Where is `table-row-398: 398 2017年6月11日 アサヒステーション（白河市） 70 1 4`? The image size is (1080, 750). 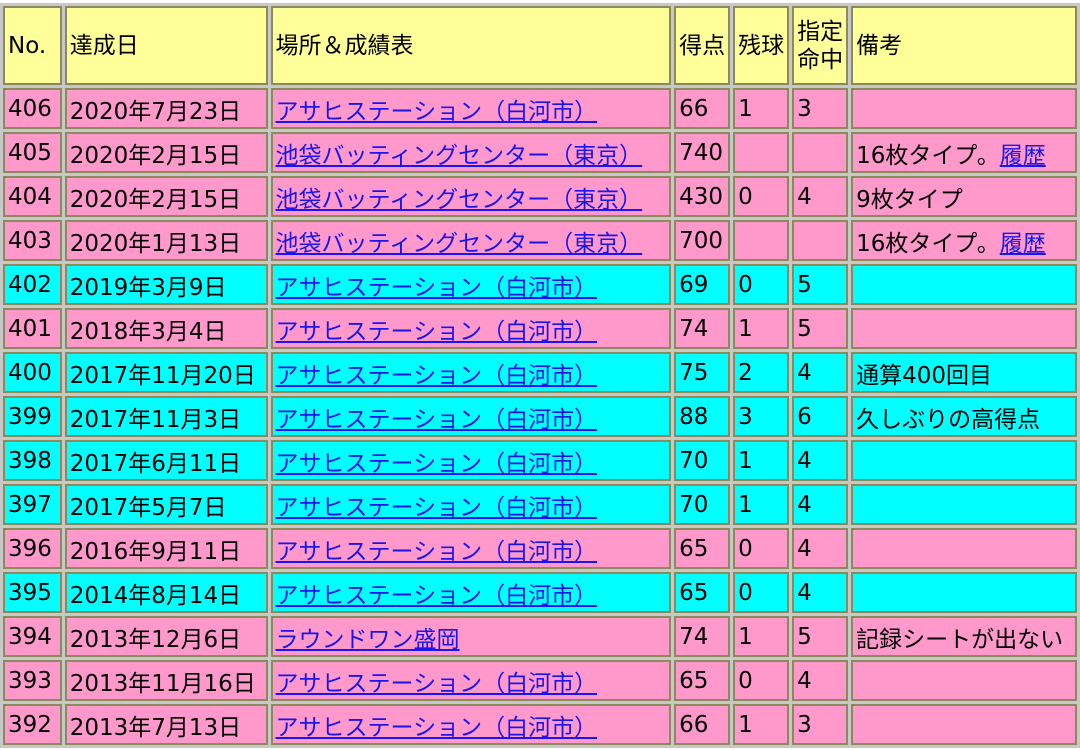
table-row-398: 398 2017年6月11日 アサヒステーション（白河市） 70 1 4 is located at coordinates (540, 460).